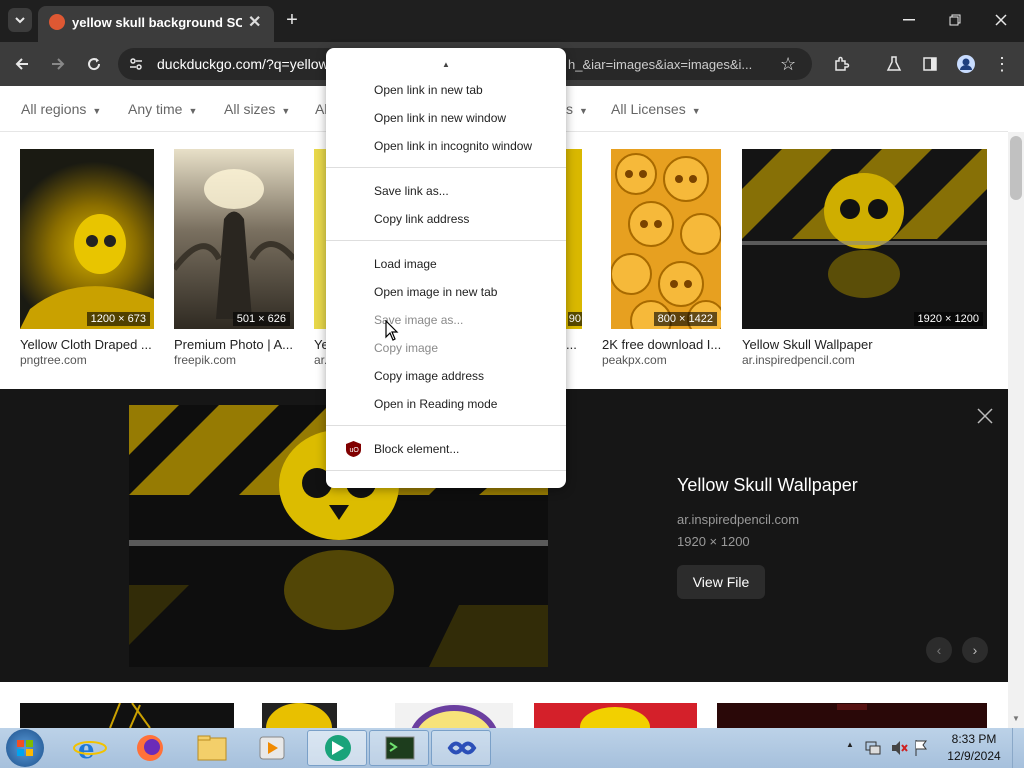 The height and width of the screenshot is (772, 1024). What do you see at coordinates (87, 271) in the screenshot?
I see `skull-image` at bounding box center [87, 271].